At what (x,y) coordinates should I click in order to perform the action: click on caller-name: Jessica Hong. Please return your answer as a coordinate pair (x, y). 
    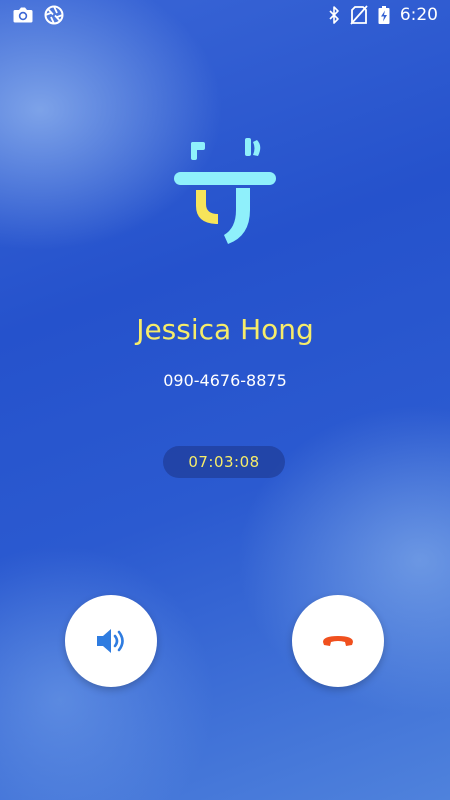
    Looking at the image, I should click on (225, 329).